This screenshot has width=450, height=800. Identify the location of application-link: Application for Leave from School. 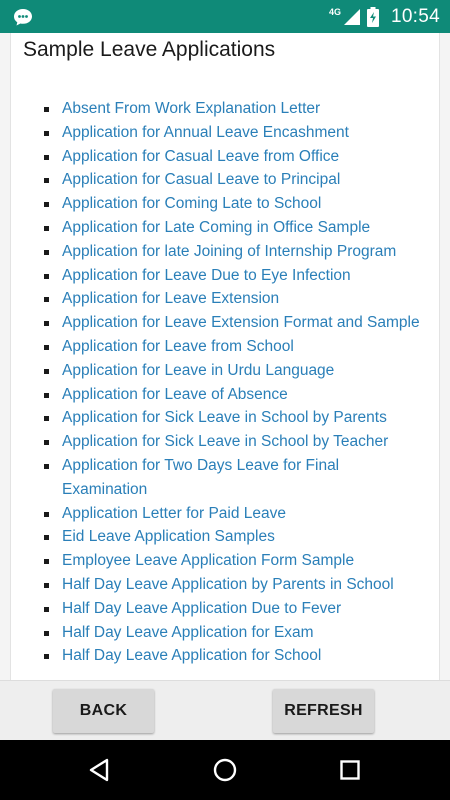
(178, 346).